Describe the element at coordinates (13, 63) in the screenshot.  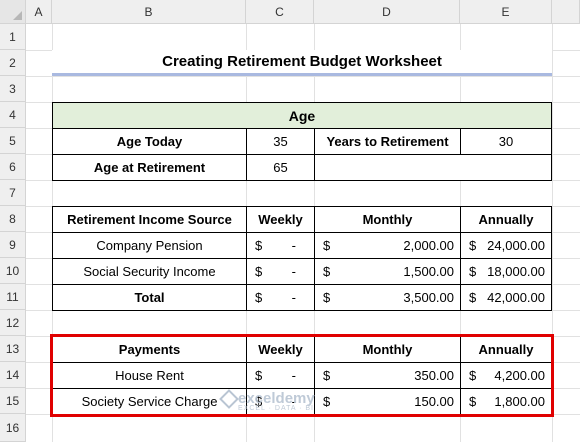
I see `row-header-2: 2` at that location.